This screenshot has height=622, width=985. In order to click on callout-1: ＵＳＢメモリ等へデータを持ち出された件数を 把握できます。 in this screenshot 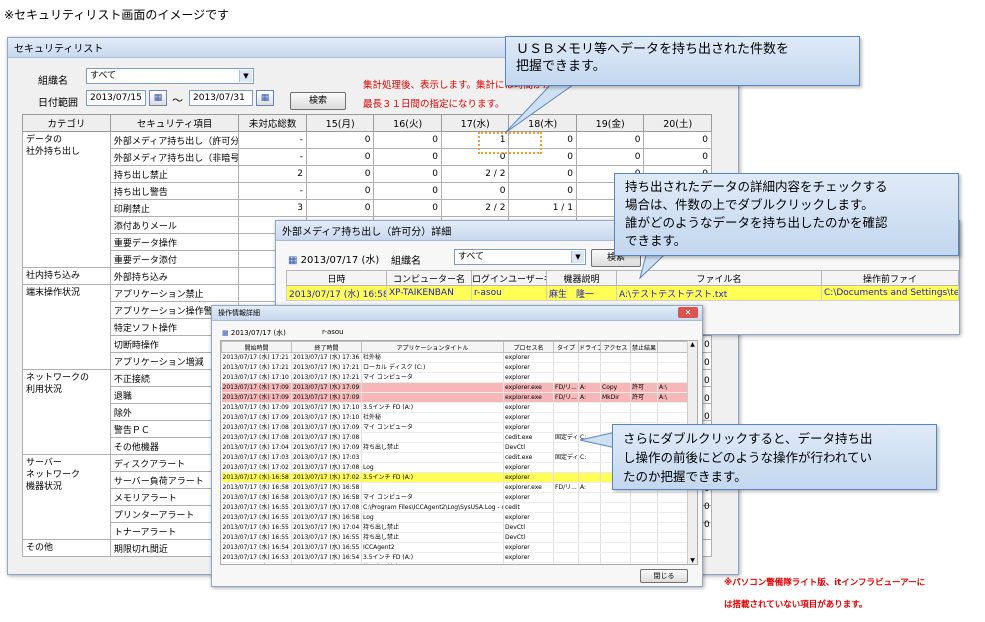, I will do `click(682, 61)`.